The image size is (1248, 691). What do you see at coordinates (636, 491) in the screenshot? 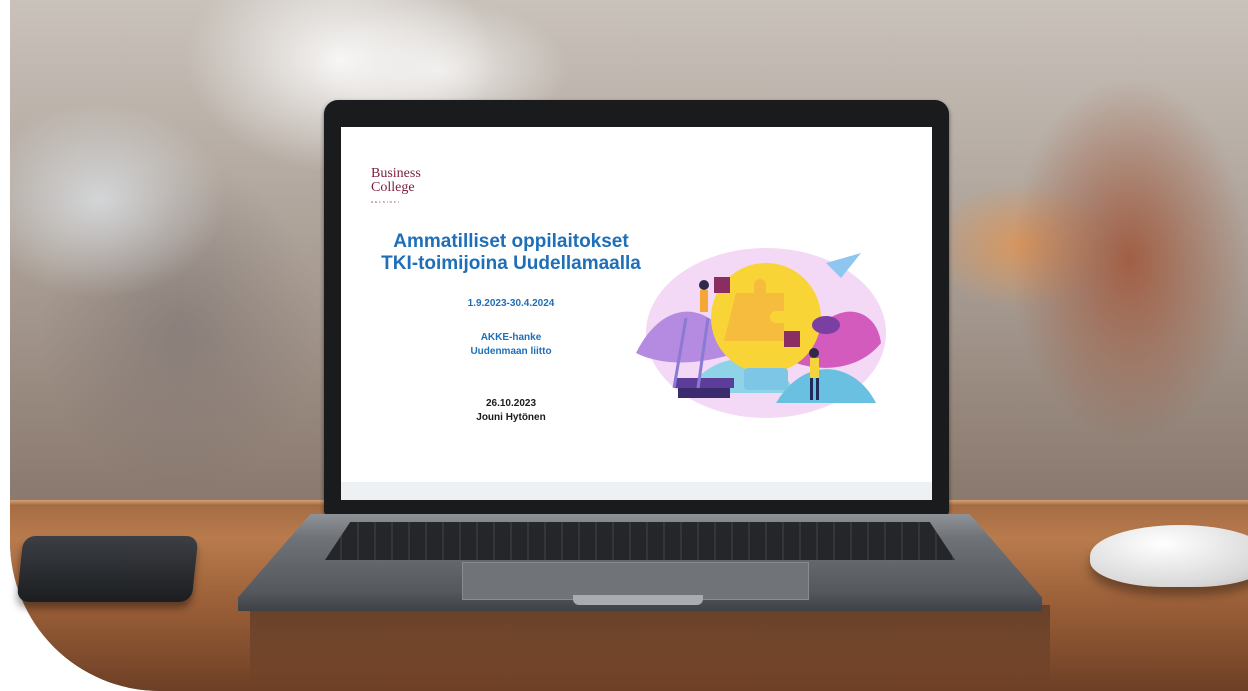
I see `screen-bottom-bar` at bounding box center [636, 491].